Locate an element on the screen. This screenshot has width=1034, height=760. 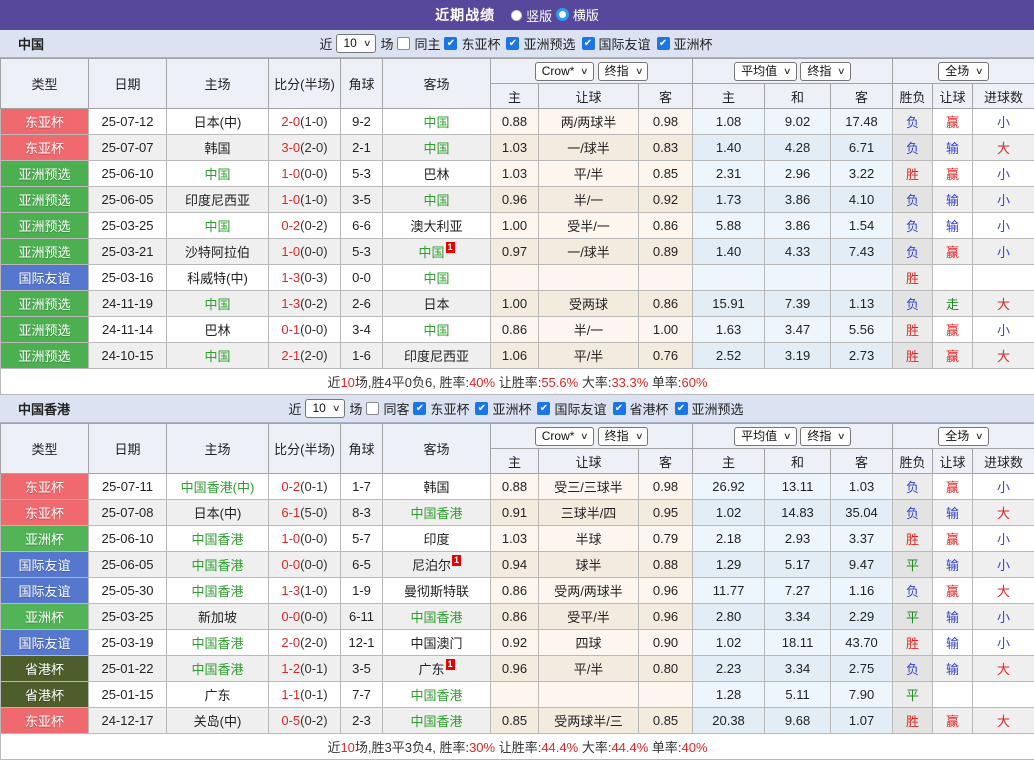
match-type-cell: 东亚杯 is located at coordinates (45, 513).